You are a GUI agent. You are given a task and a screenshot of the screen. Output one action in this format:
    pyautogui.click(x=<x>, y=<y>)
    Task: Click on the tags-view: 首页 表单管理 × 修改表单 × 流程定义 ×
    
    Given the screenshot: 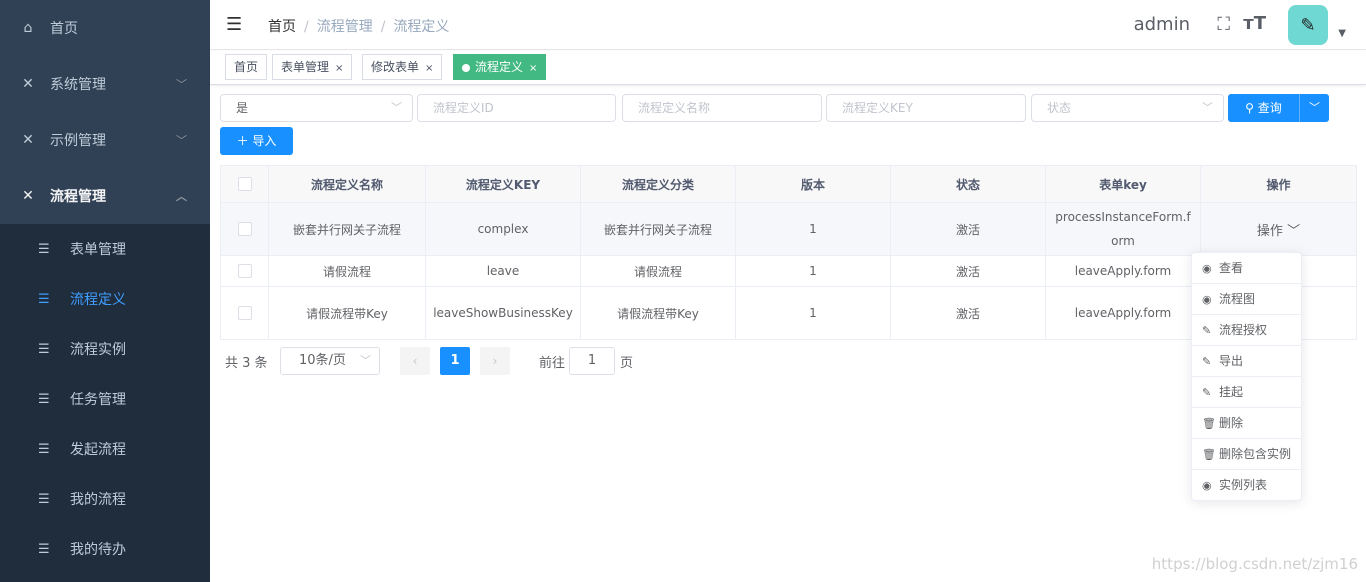 What is the action you would take?
    pyautogui.click(x=788, y=68)
    